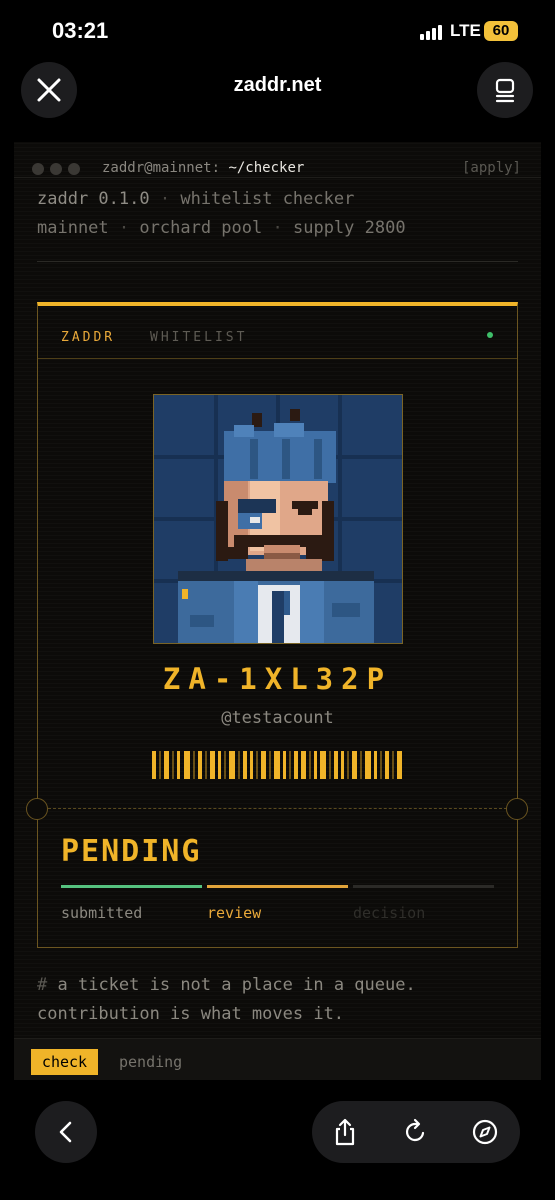  I want to click on note-line-2: contribution is what moves it., so click(191, 1014).